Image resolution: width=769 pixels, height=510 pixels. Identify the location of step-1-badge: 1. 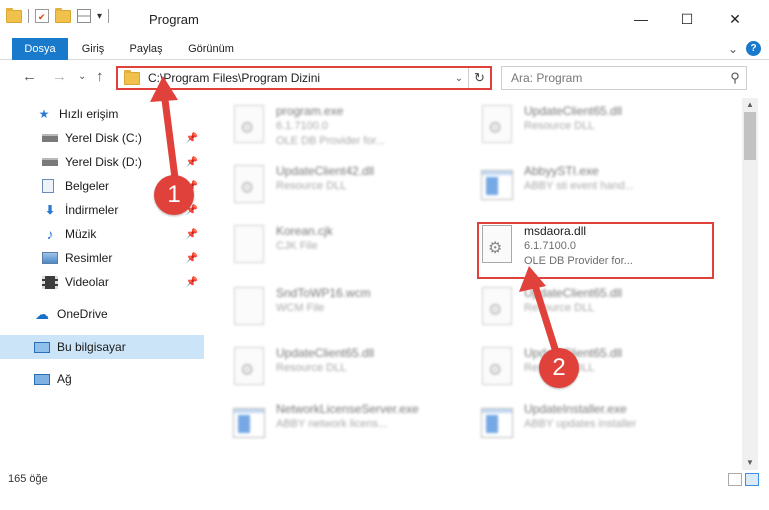
(174, 195).